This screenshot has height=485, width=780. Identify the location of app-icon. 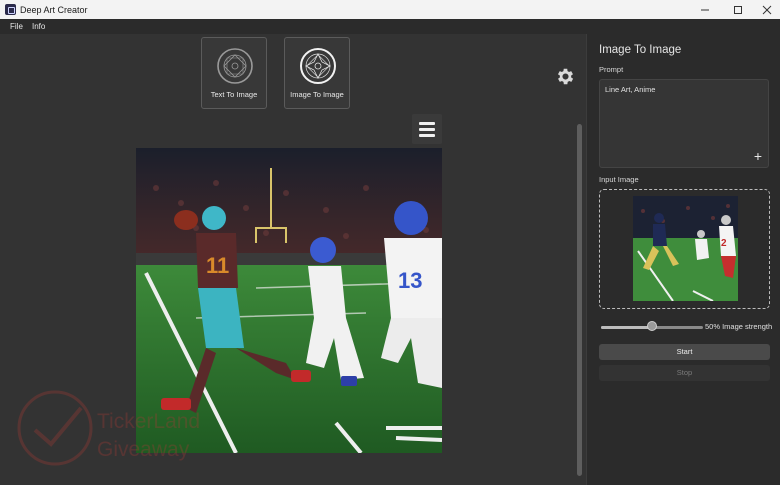
(10, 9).